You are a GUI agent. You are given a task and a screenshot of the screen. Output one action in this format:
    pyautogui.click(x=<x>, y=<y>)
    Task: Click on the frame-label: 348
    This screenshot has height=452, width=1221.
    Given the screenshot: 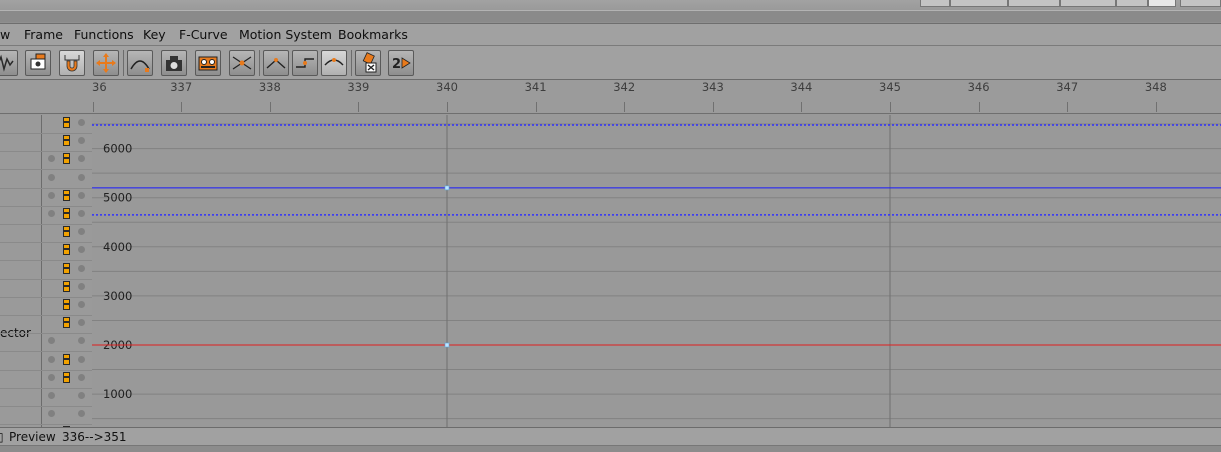 What is the action you would take?
    pyautogui.click(x=1155, y=87)
    